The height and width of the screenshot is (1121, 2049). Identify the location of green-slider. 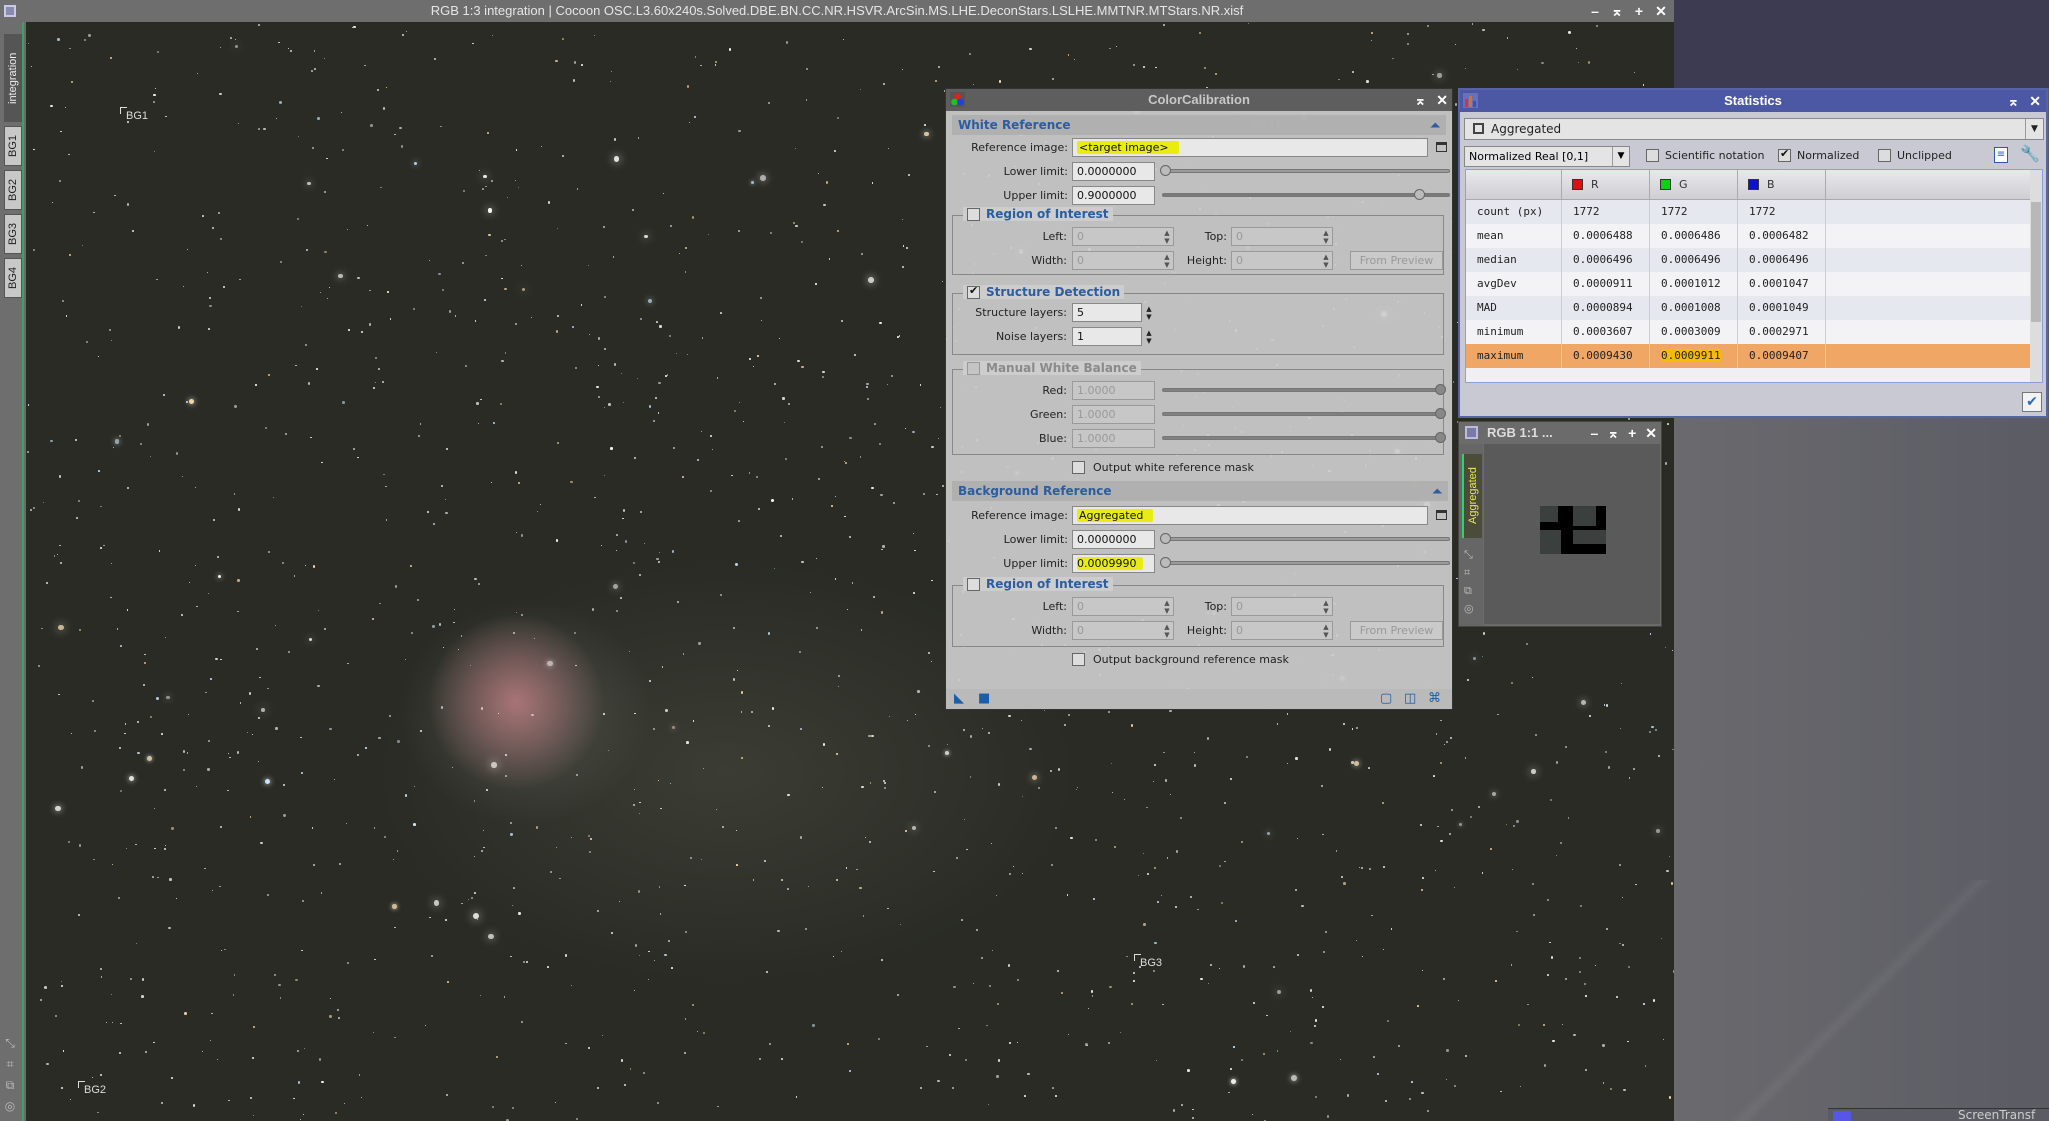
(1303, 414).